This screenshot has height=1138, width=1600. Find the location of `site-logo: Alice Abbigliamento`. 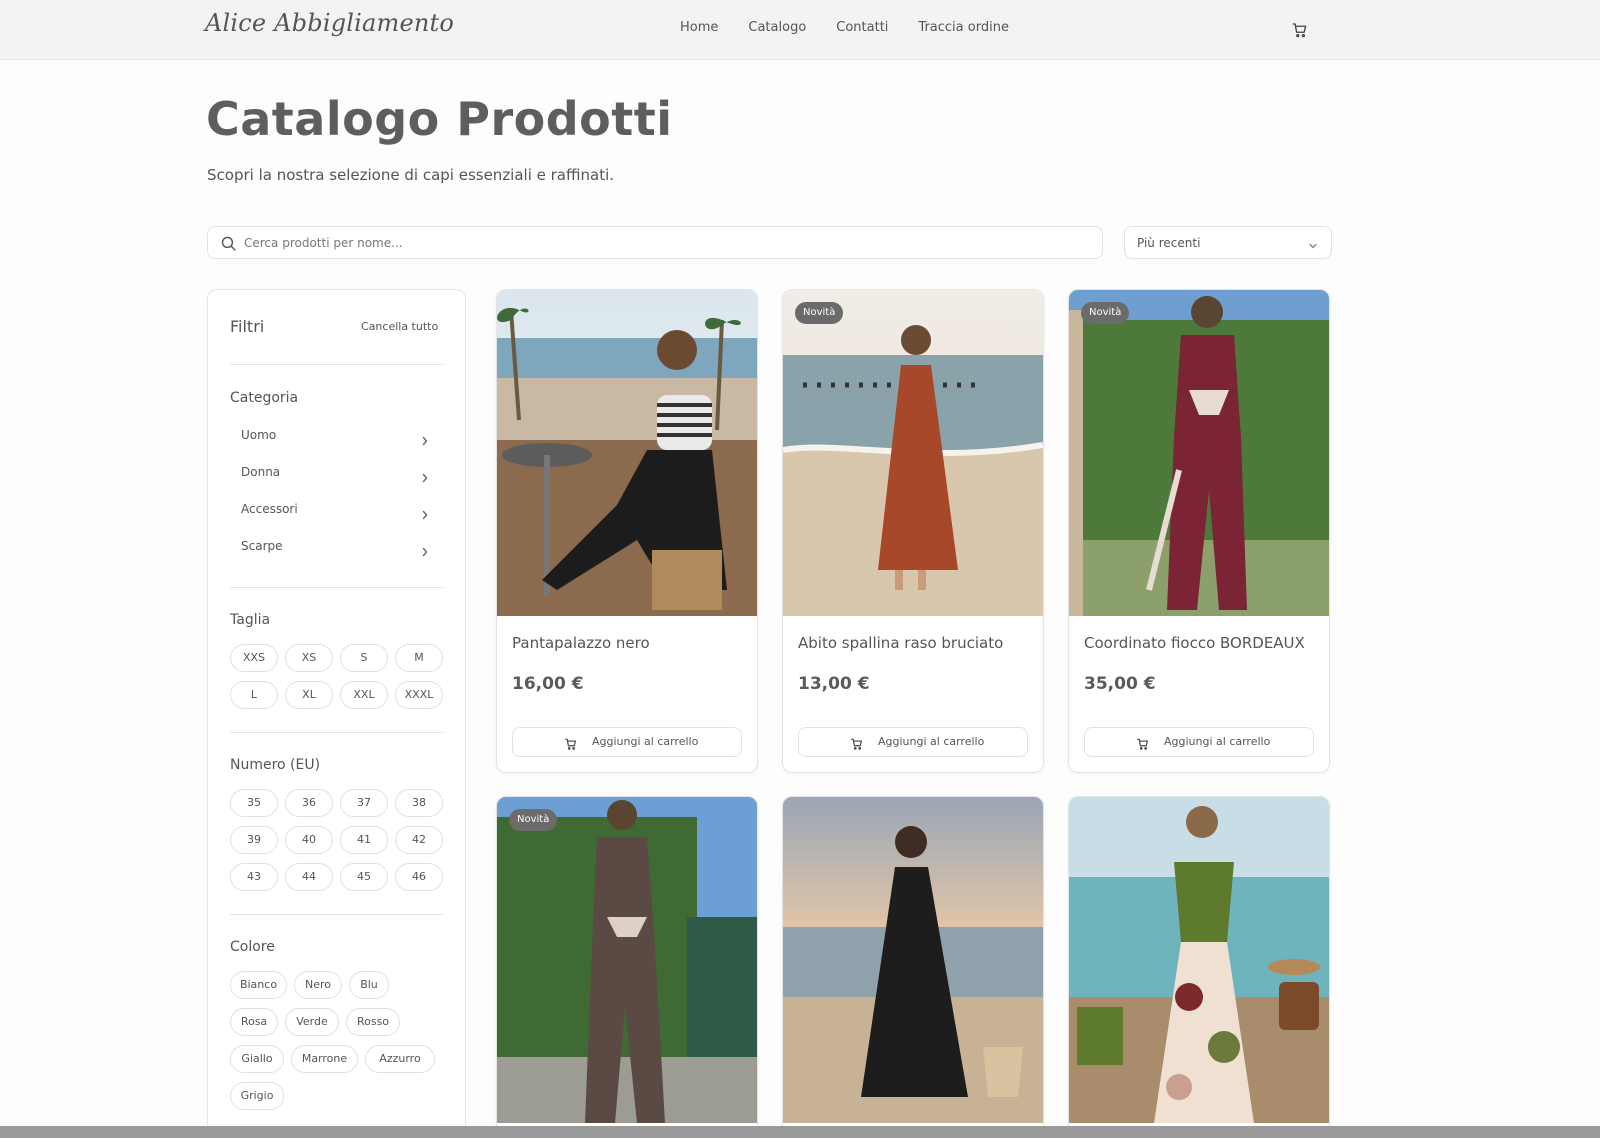

site-logo: Alice Abbigliamento is located at coordinates (329, 23).